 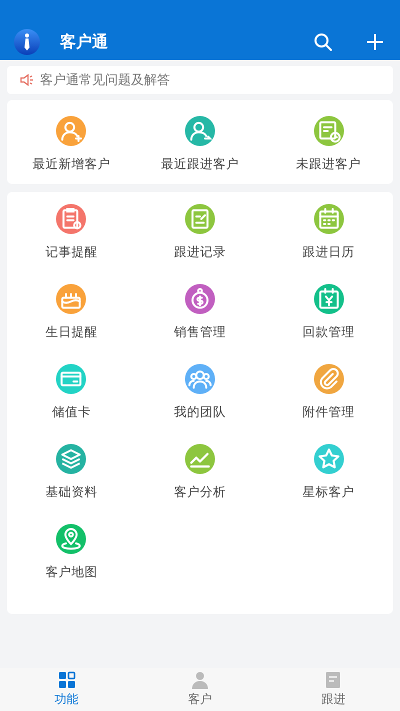 What do you see at coordinates (71, 564) in the screenshot?
I see `feature-button: 客户地图` at bounding box center [71, 564].